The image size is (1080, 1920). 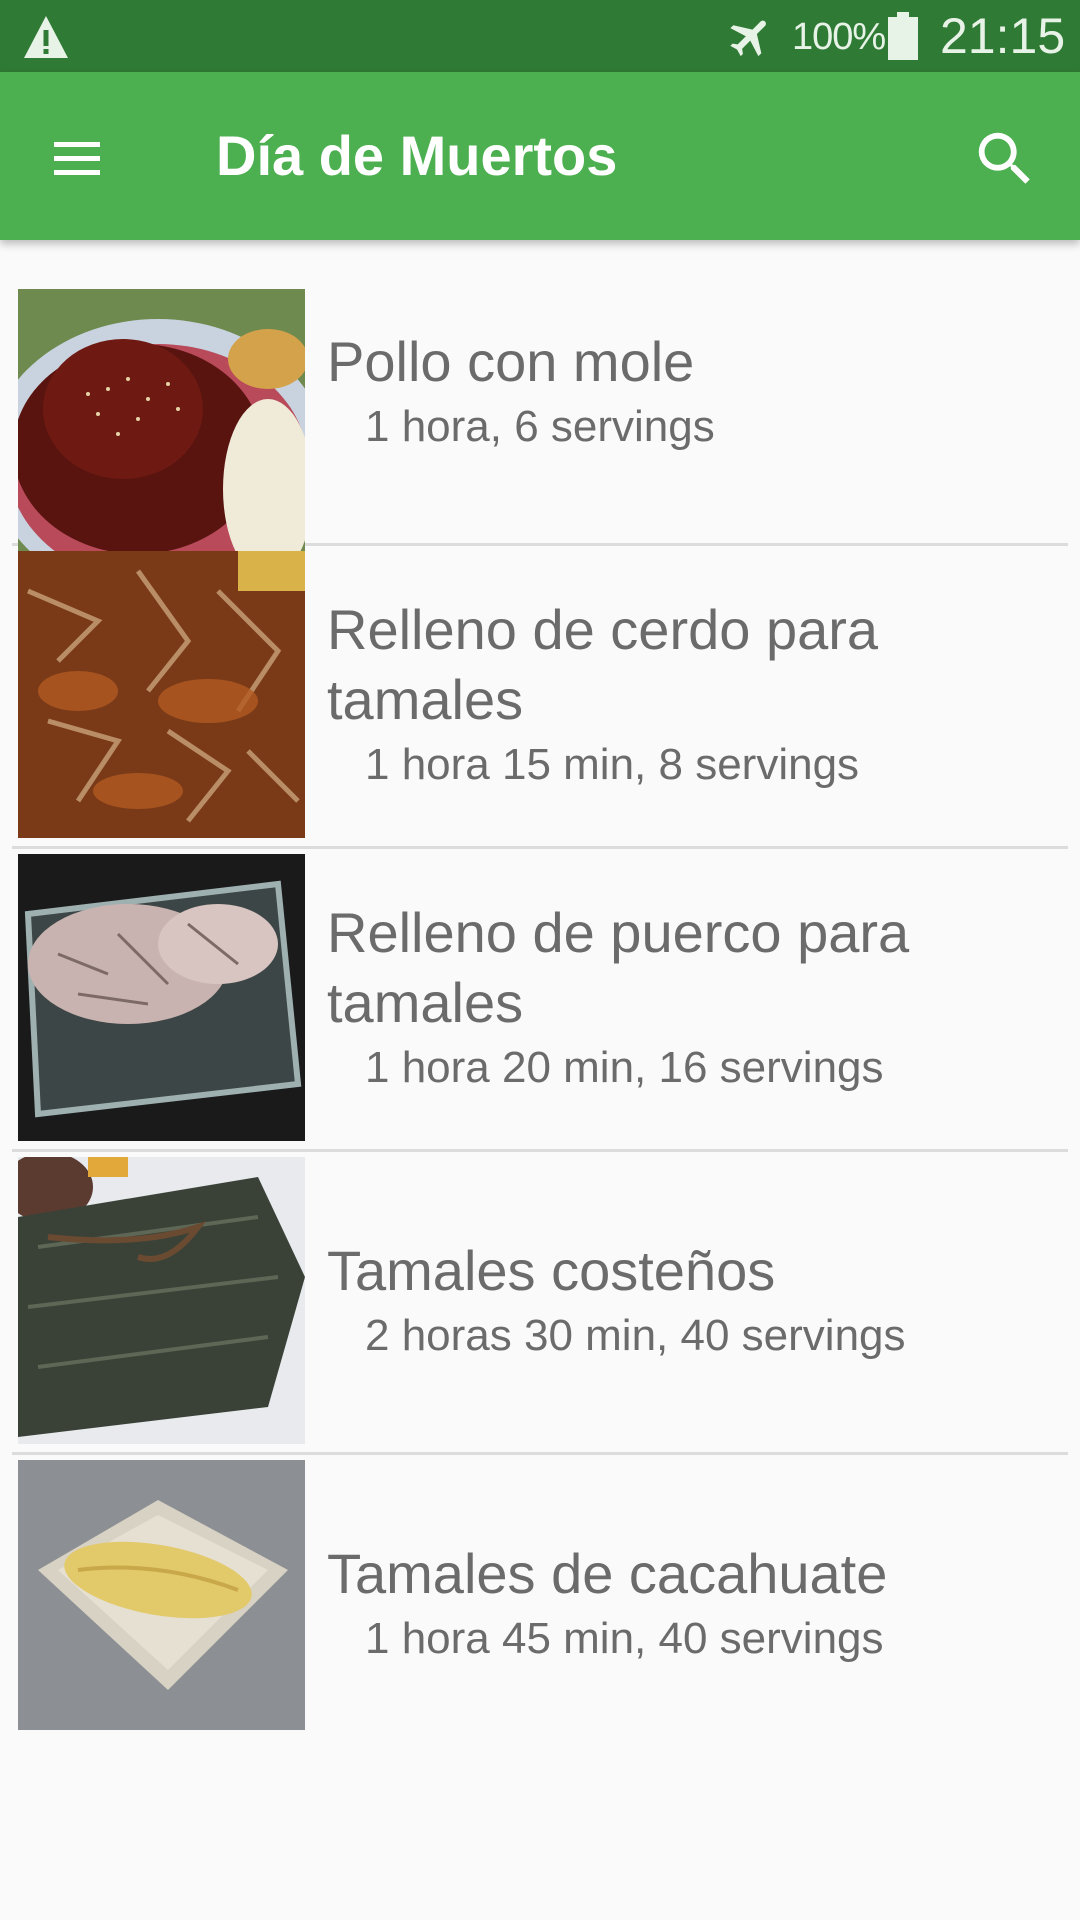 I want to click on recipe-meta: 1 hora 20 min, 16 servings, so click(x=624, y=1067).